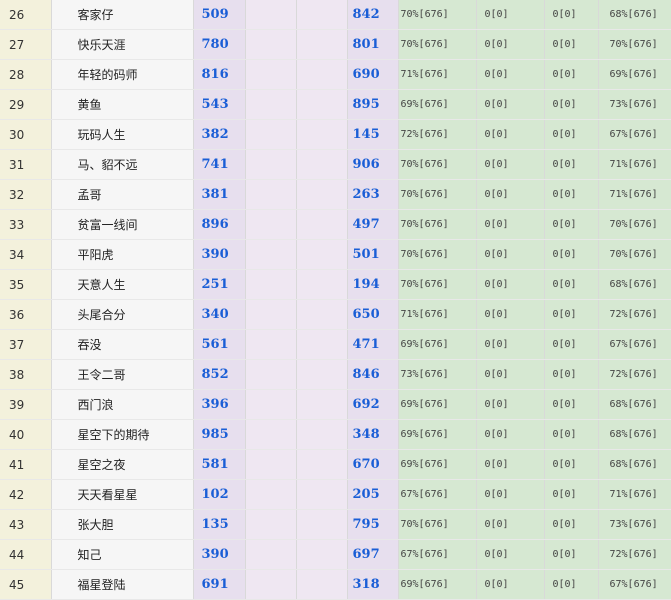 This screenshot has width=671, height=600. I want to click on score-a: 390, so click(219, 254).